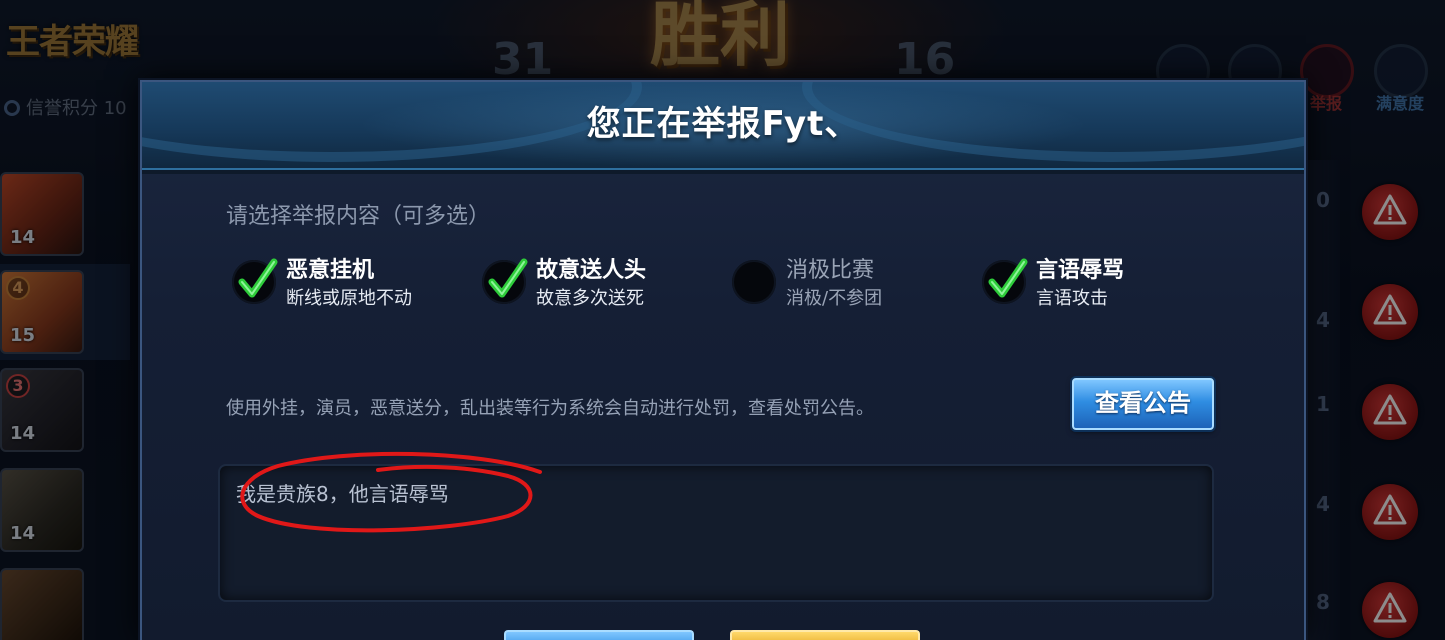 This screenshot has width=1445, height=640. Describe the element at coordinates (834, 298) in the screenshot. I see `option-desc: 消极/不参团` at that location.